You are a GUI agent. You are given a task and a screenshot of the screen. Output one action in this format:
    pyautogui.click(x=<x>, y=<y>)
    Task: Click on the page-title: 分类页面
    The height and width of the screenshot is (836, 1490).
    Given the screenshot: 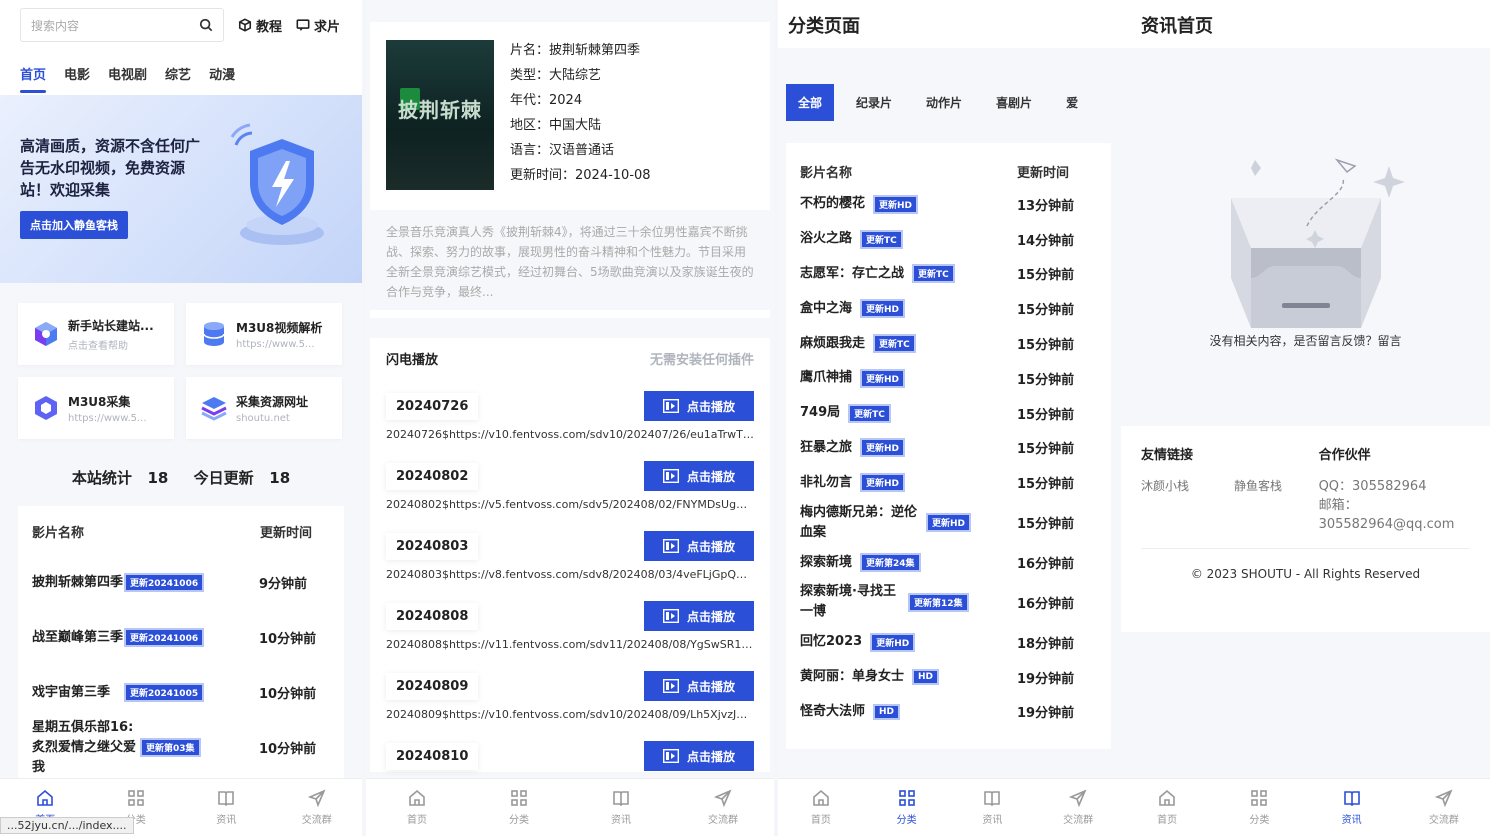 What is the action you would take?
    pyautogui.click(x=949, y=24)
    